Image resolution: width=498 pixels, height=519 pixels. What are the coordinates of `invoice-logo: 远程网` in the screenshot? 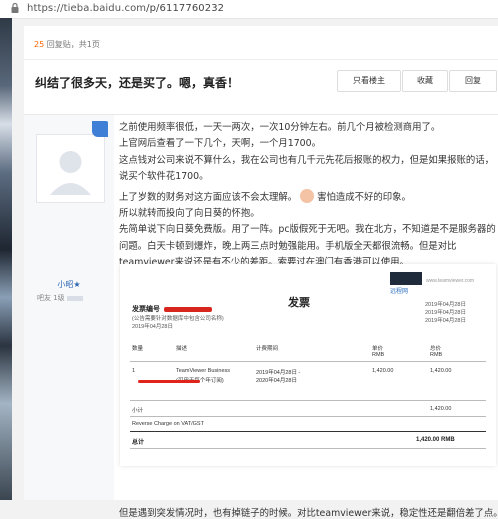 It's located at (399, 292).